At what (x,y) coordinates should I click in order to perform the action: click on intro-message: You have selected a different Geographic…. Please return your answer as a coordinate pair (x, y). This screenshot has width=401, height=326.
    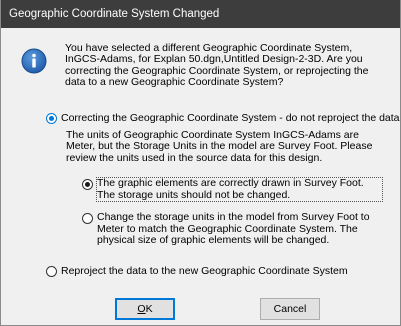
    Looking at the image, I should click on (217, 65).